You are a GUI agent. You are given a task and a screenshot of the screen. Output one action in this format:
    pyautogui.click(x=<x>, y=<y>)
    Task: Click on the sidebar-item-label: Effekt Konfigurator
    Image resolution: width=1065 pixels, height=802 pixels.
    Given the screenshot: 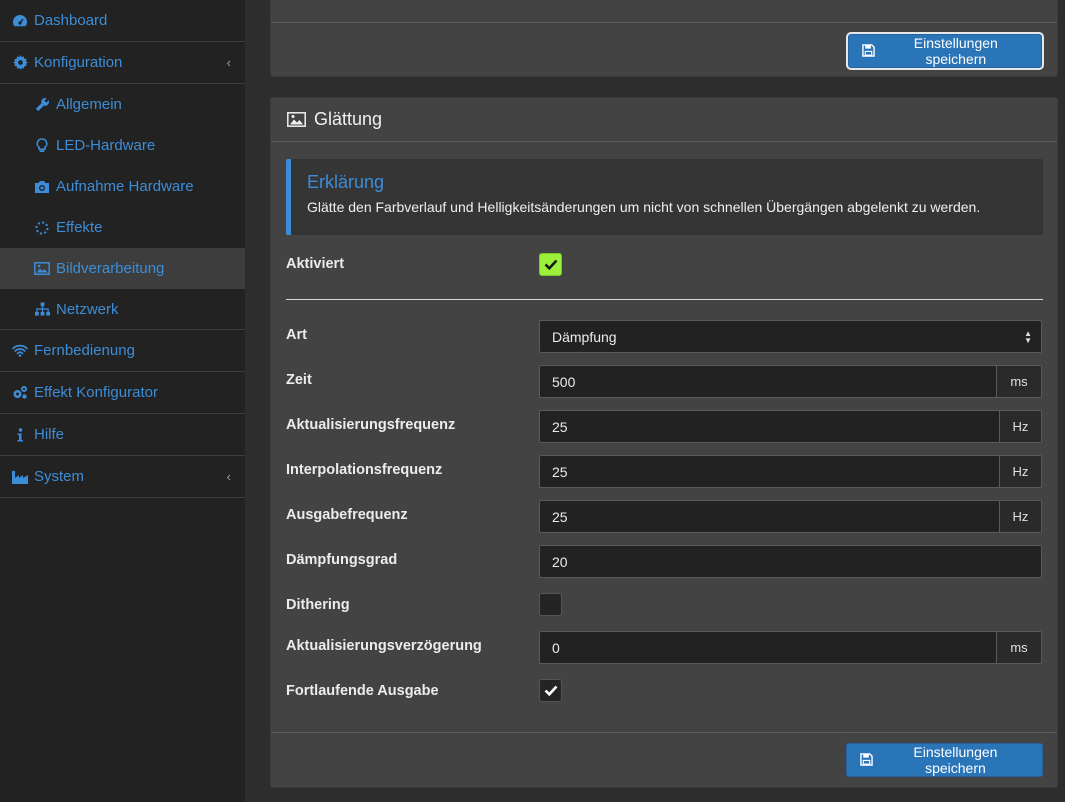 What is the action you would take?
    pyautogui.click(x=96, y=392)
    